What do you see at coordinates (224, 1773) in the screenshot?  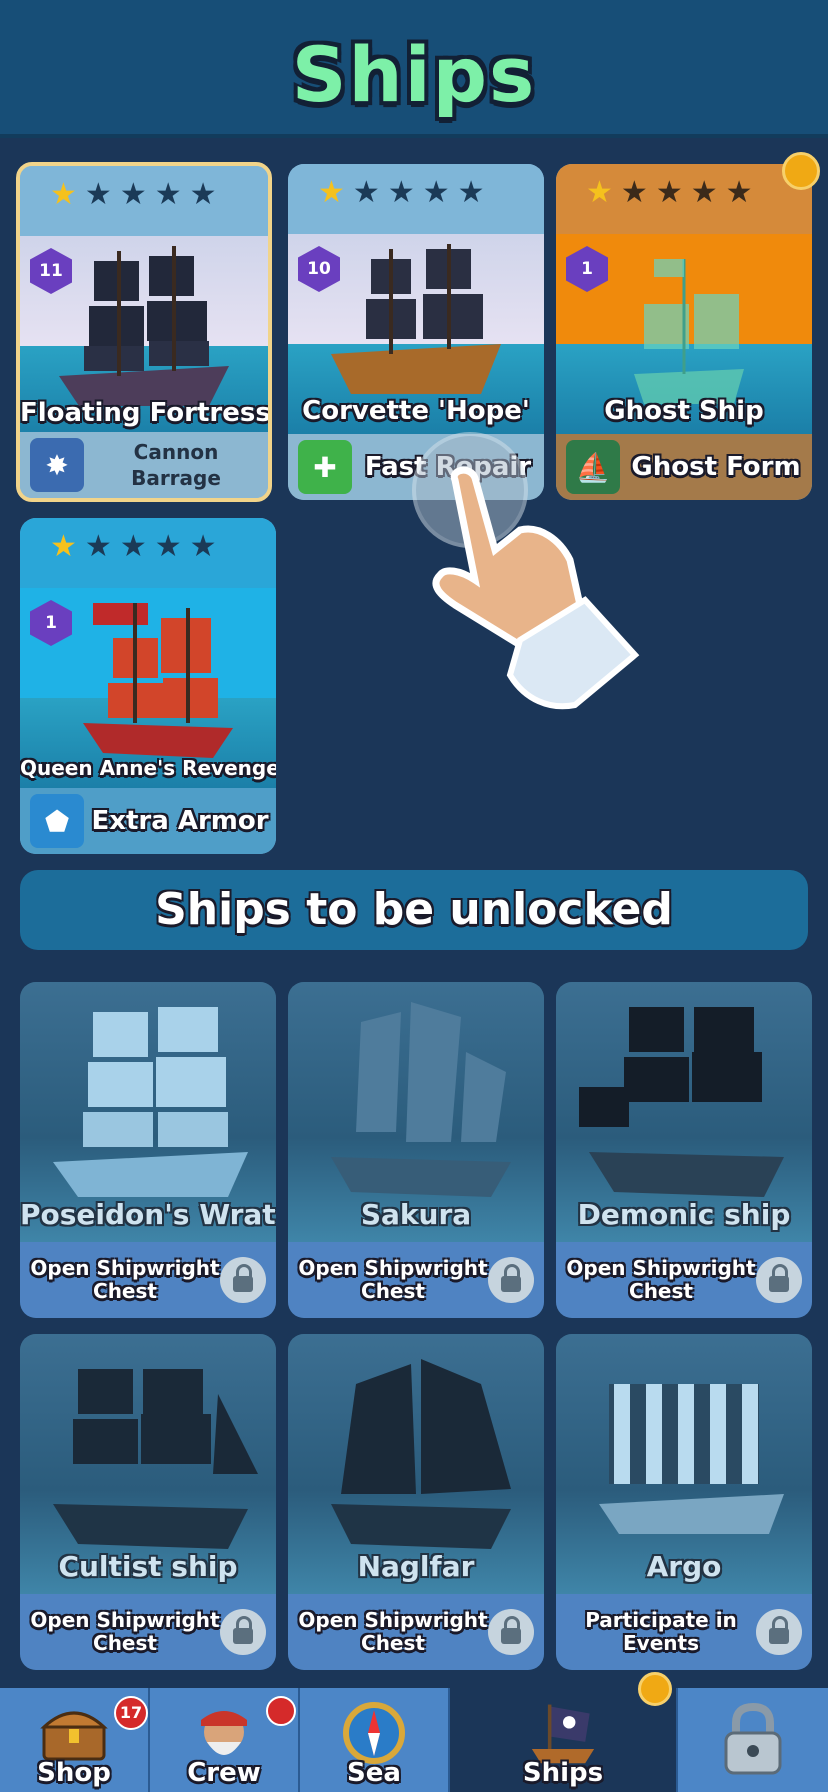 I see `tab-label: Crew` at bounding box center [224, 1773].